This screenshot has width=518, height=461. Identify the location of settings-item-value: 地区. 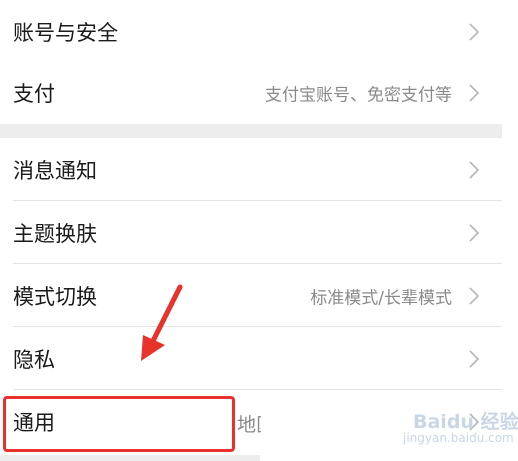
(249, 425).